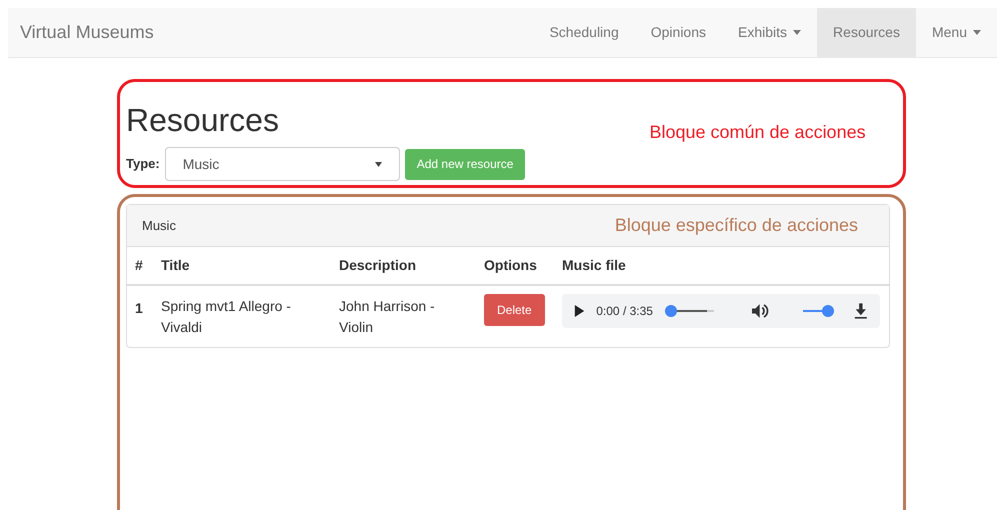 Image resolution: width=997 pixels, height=510 pixels. Describe the element at coordinates (87, 32) in the screenshot. I see `brand-title: Virtual Museums` at that location.